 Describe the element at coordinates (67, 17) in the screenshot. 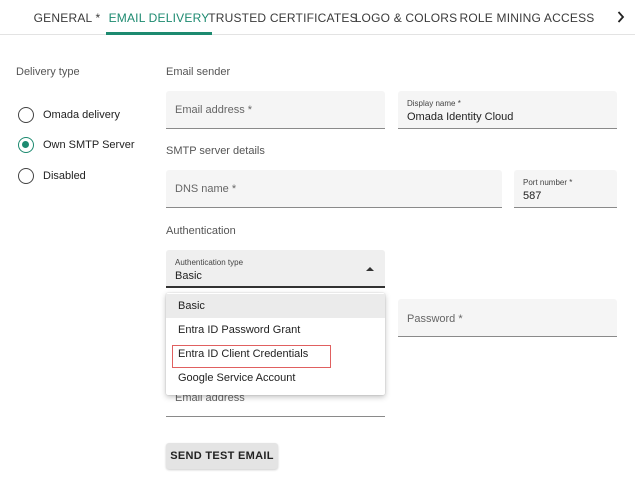

I see `tab-general: GENERAL *` at that location.